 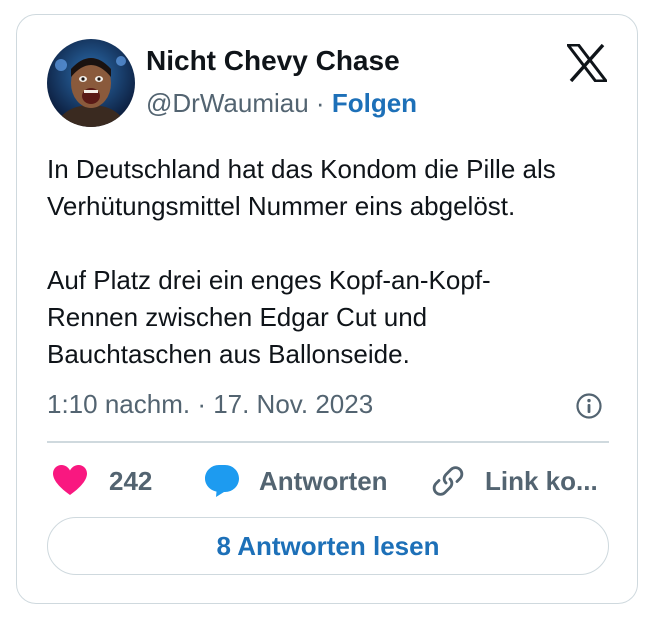 I want to click on divider, so click(x=328, y=442).